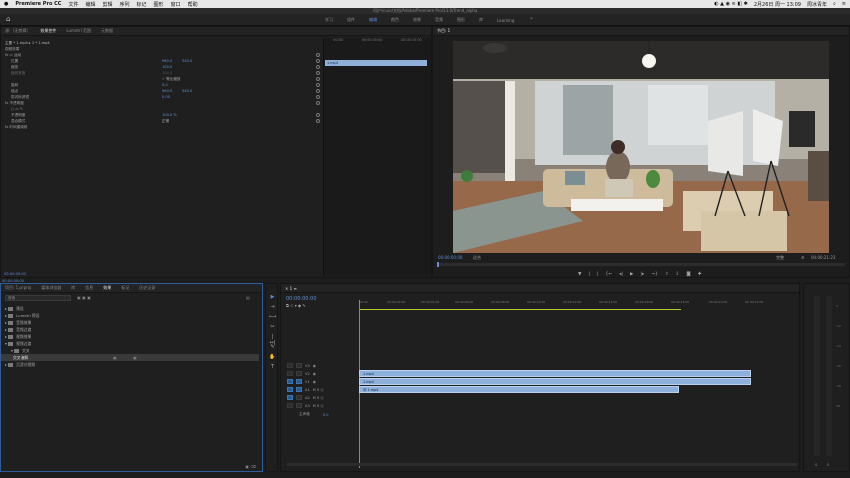 Image resolution: width=850 pixels, height=478 pixels. I want to click on clip-a1: Ⓜ 1.mp4, so click(519, 389).